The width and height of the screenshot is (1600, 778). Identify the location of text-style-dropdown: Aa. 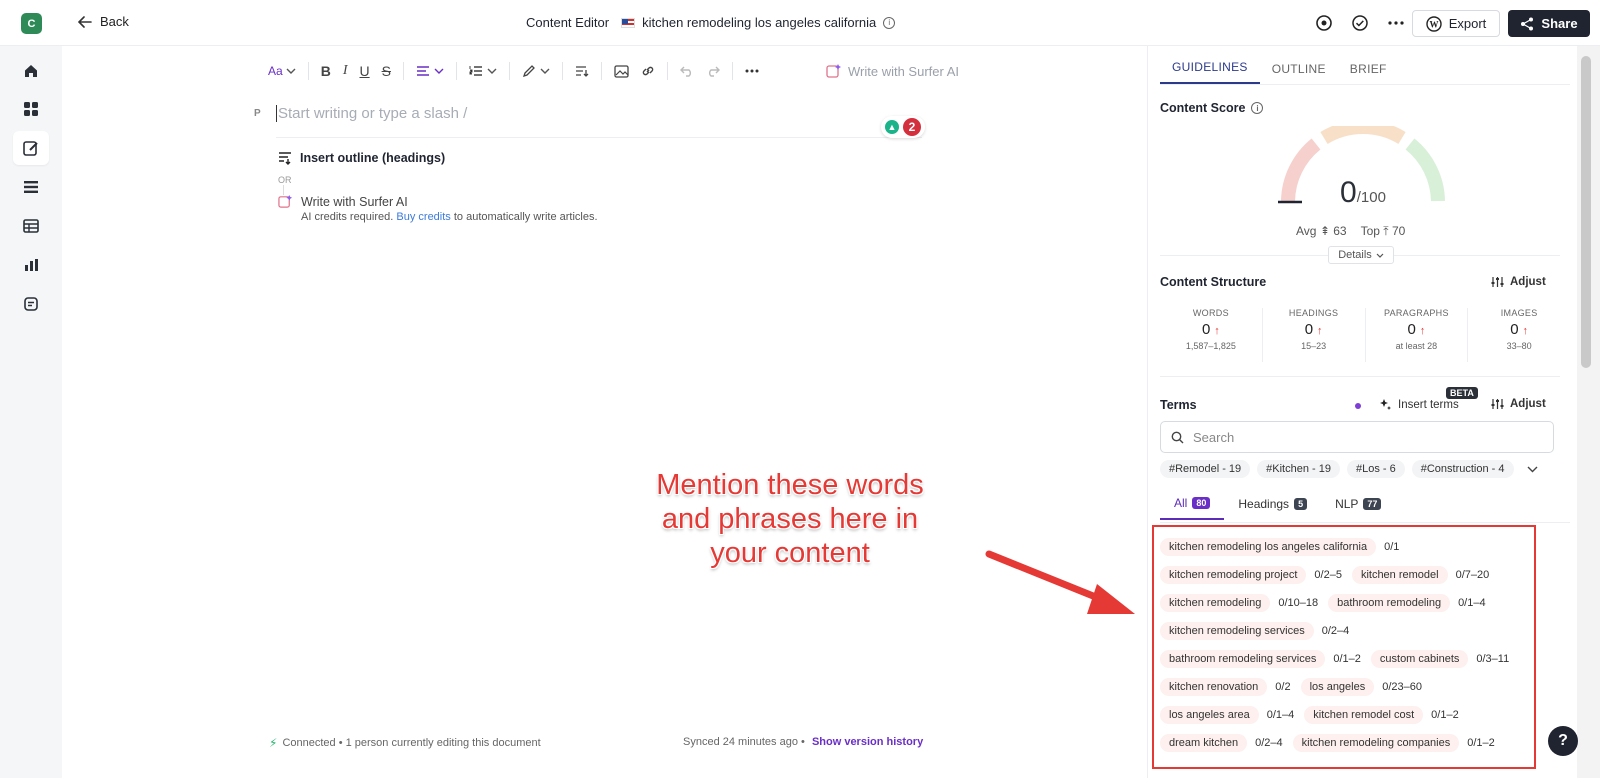
(282, 71).